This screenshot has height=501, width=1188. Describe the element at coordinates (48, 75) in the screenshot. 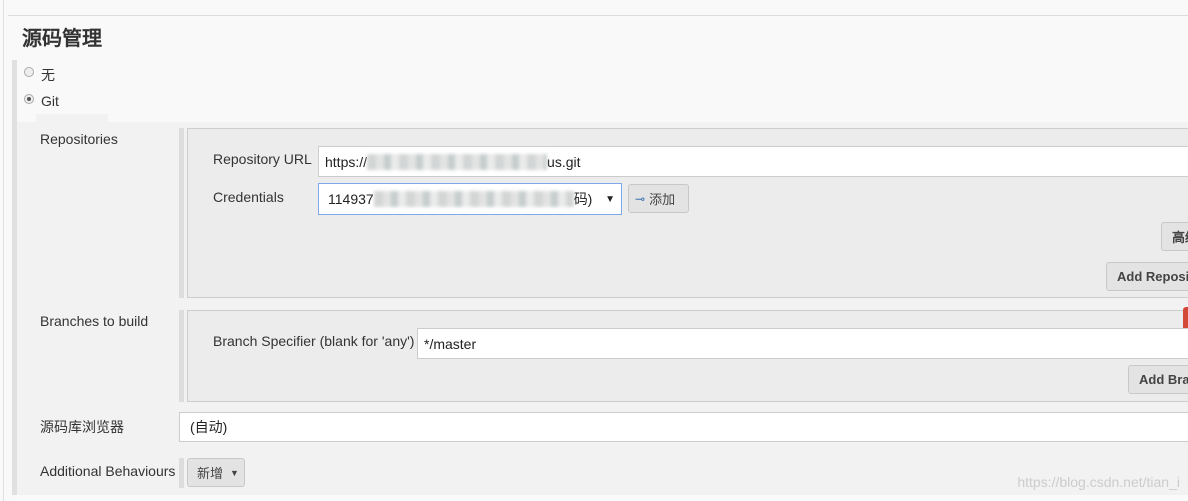

I see `radio-none-label: 无` at that location.